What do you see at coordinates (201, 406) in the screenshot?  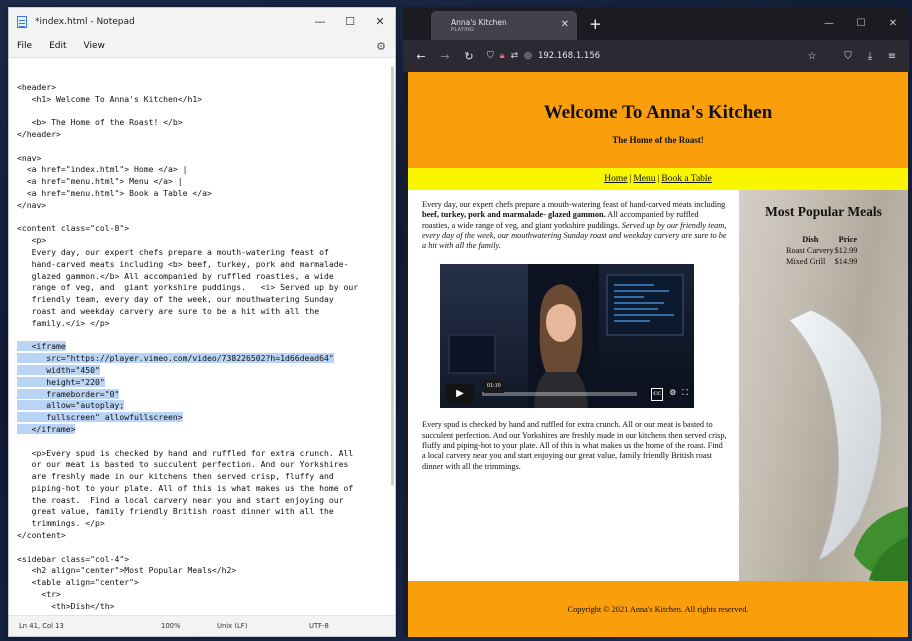 I see `code-line: allow="autoplay;` at bounding box center [201, 406].